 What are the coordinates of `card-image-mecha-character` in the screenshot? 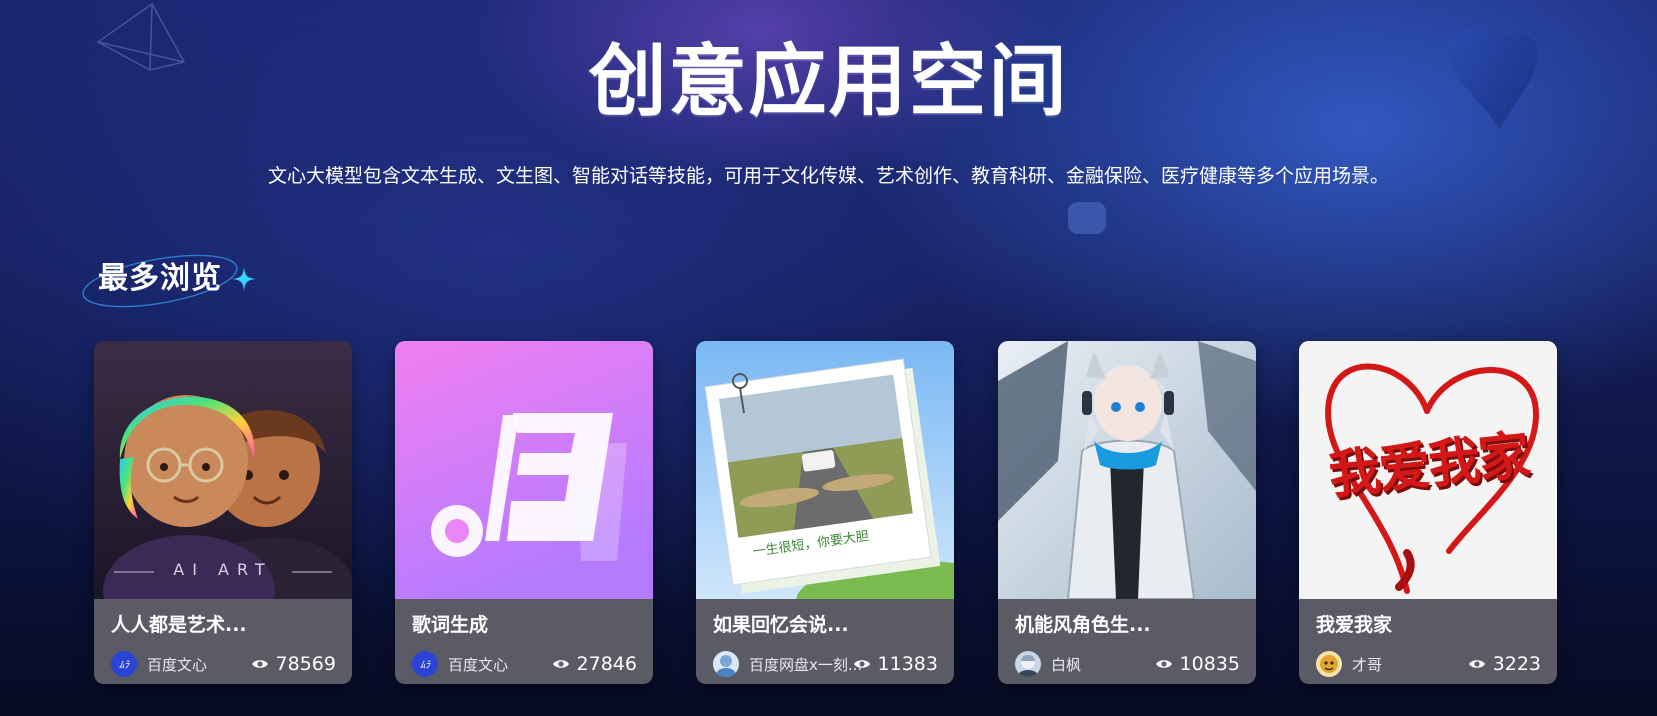 It's located at (1127, 470).